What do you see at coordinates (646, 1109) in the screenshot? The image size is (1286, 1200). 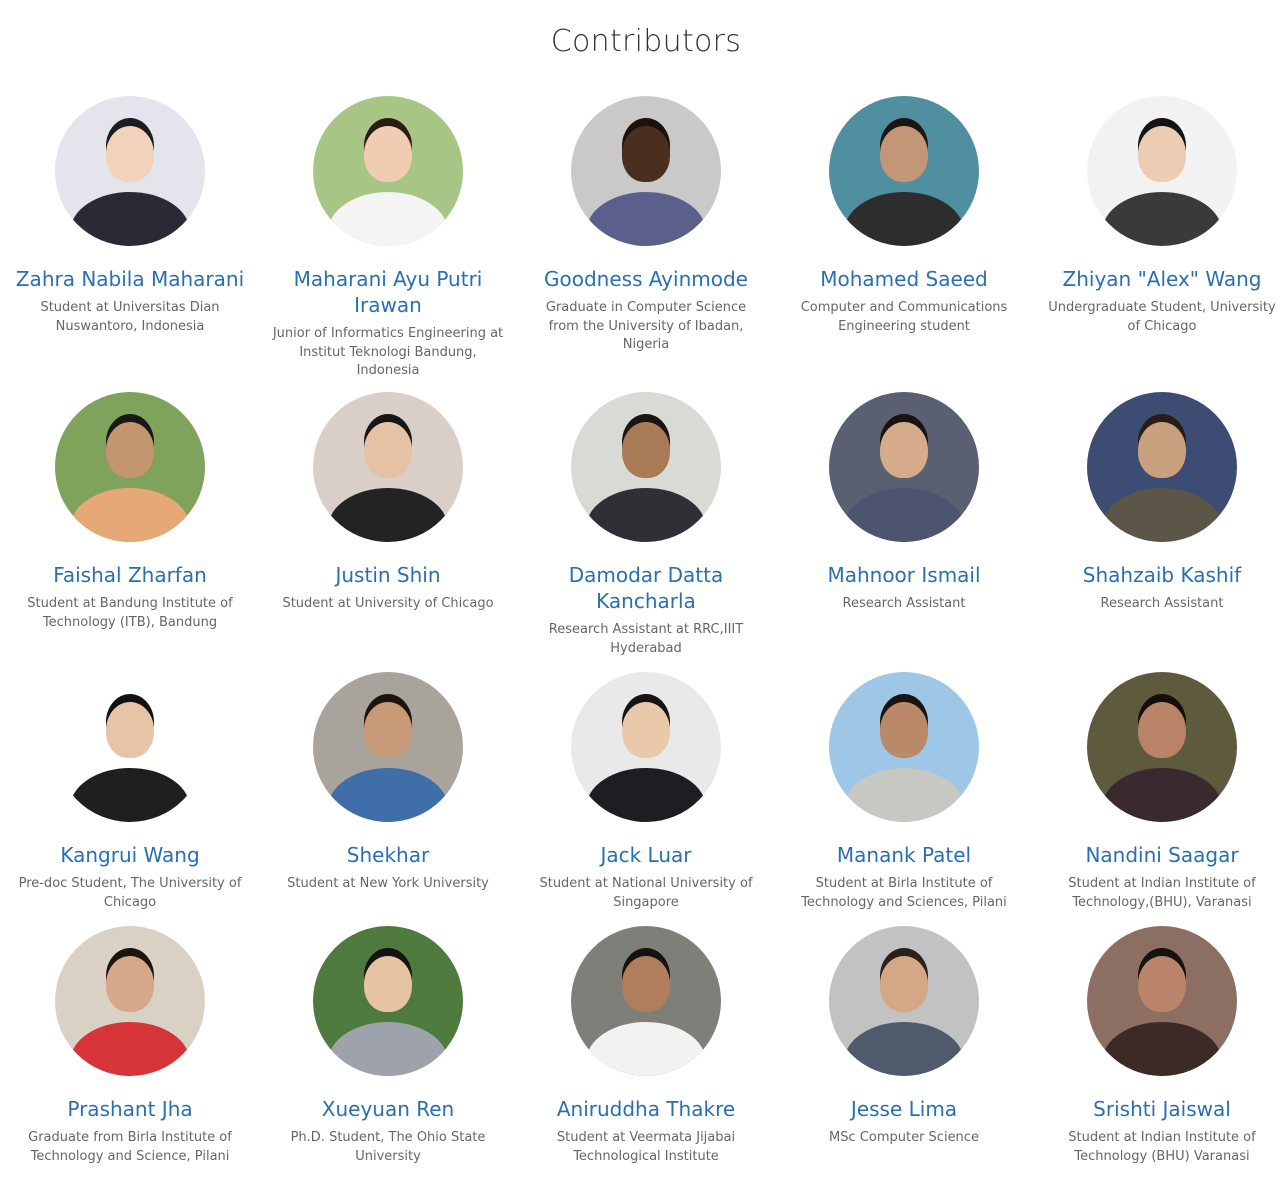 I see `contributor-name: Aniruddha Thakre` at bounding box center [646, 1109].